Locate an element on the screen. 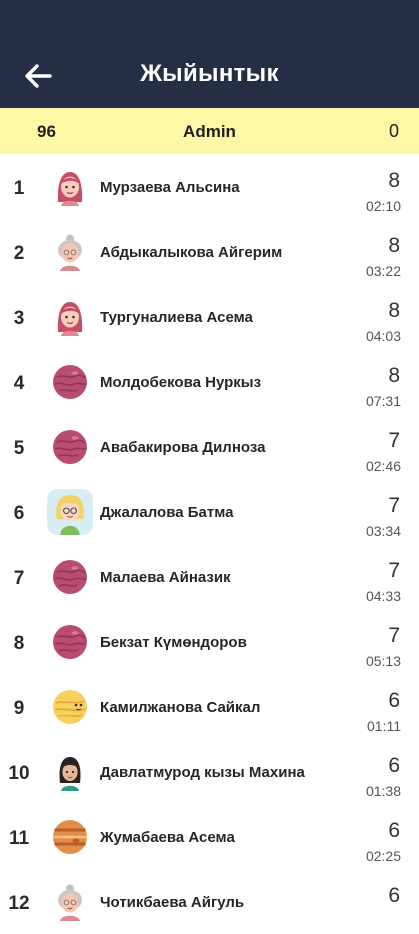 This screenshot has width=419, height=934. player-time: 05:13 is located at coordinates (383, 661).